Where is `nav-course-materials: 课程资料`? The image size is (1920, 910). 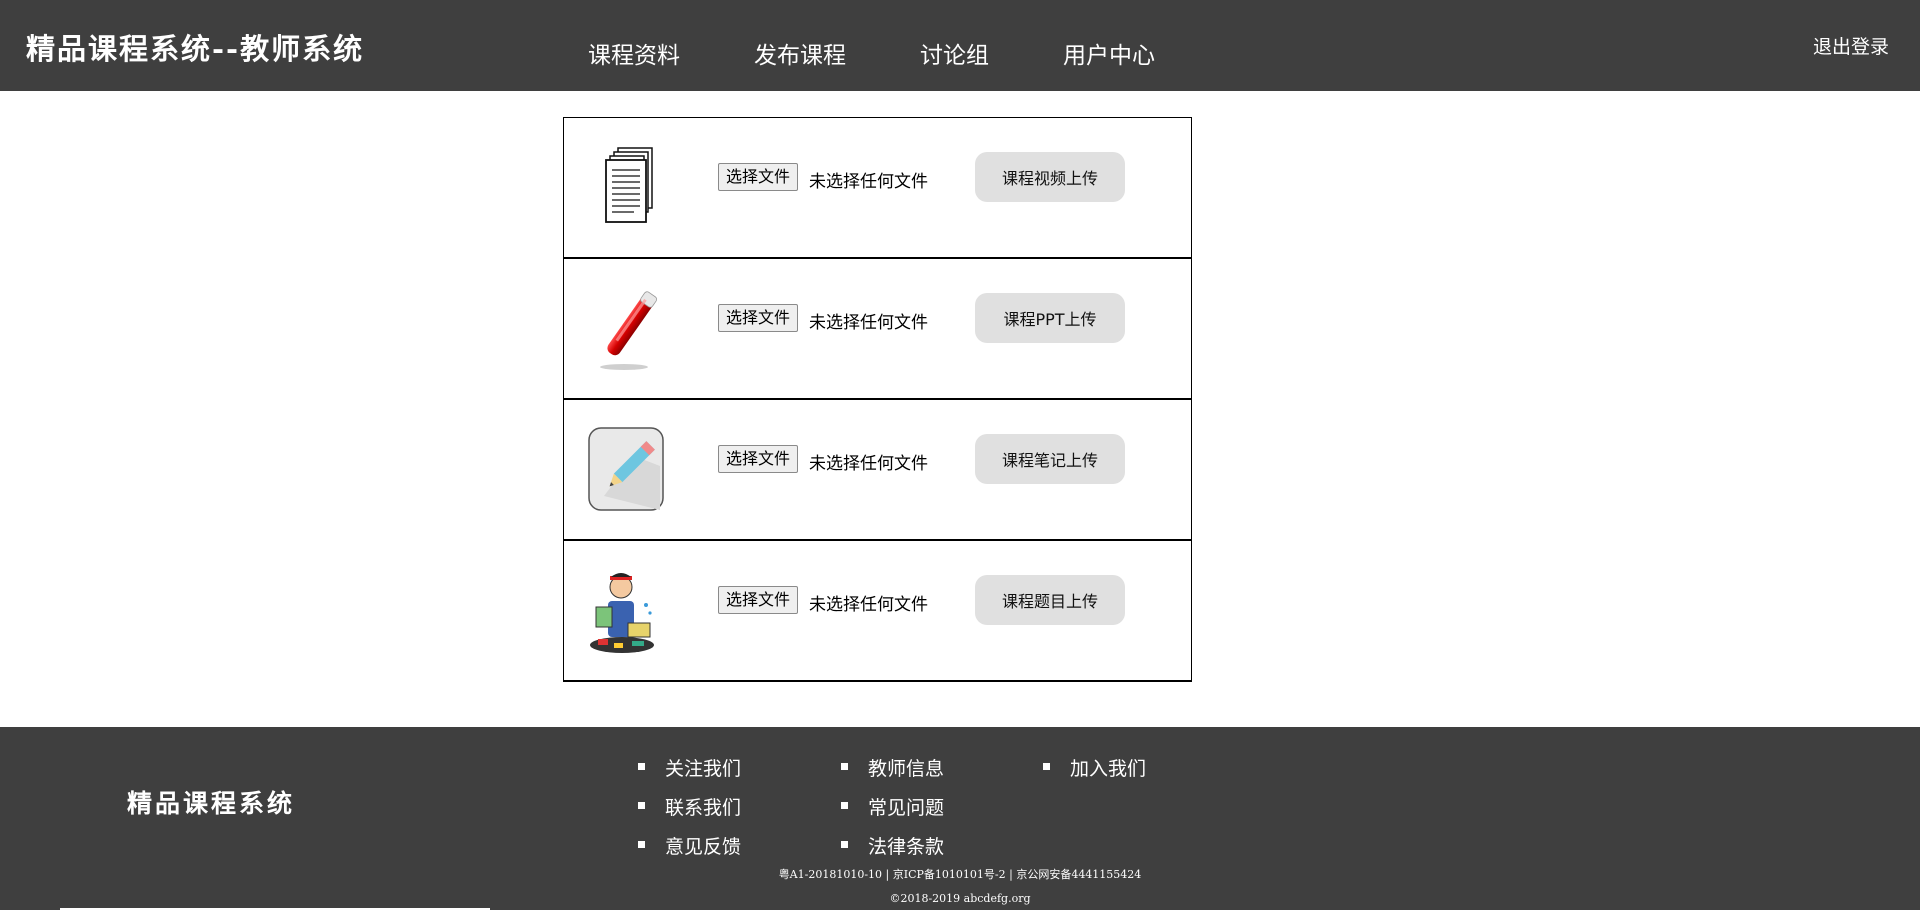 nav-course-materials: 课程资料 is located at coordinates (634, 53).